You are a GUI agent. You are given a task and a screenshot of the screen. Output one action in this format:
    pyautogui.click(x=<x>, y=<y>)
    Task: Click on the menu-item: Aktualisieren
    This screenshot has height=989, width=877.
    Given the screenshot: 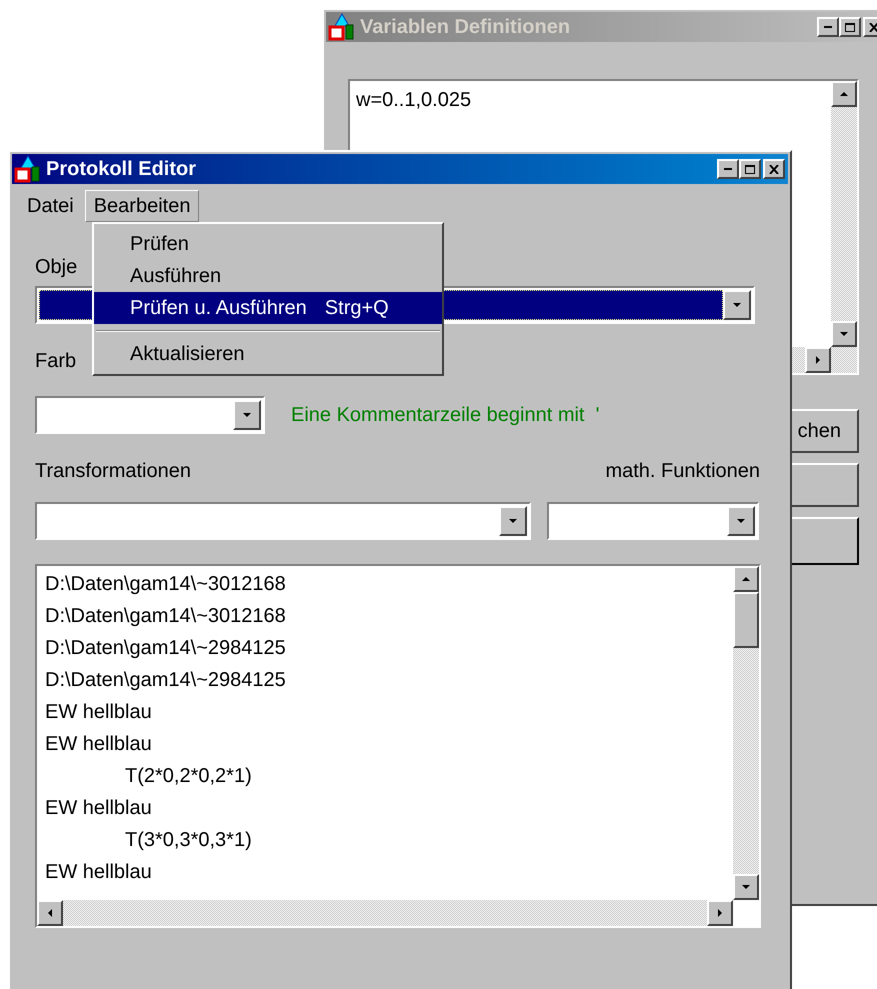 What is the action you would take?
    pyautogui.click(x=268, y=354)
    